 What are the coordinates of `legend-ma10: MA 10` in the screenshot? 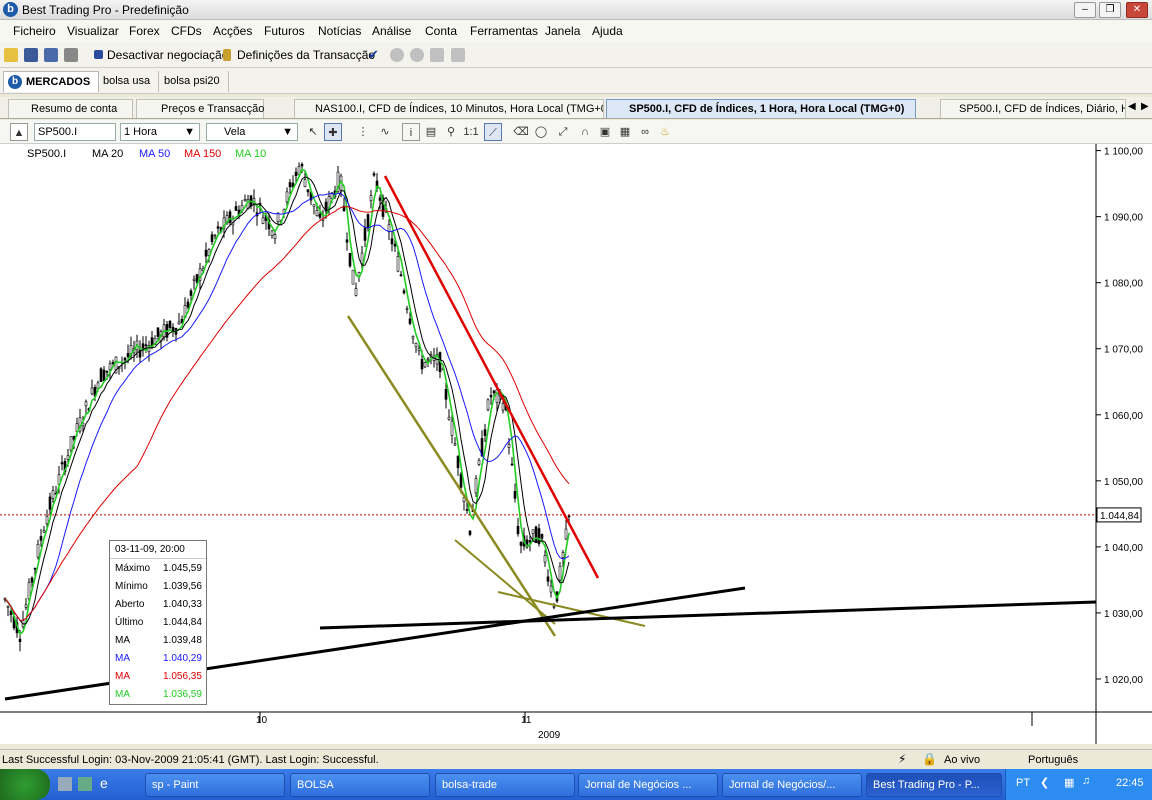 It's located at (250, 154).